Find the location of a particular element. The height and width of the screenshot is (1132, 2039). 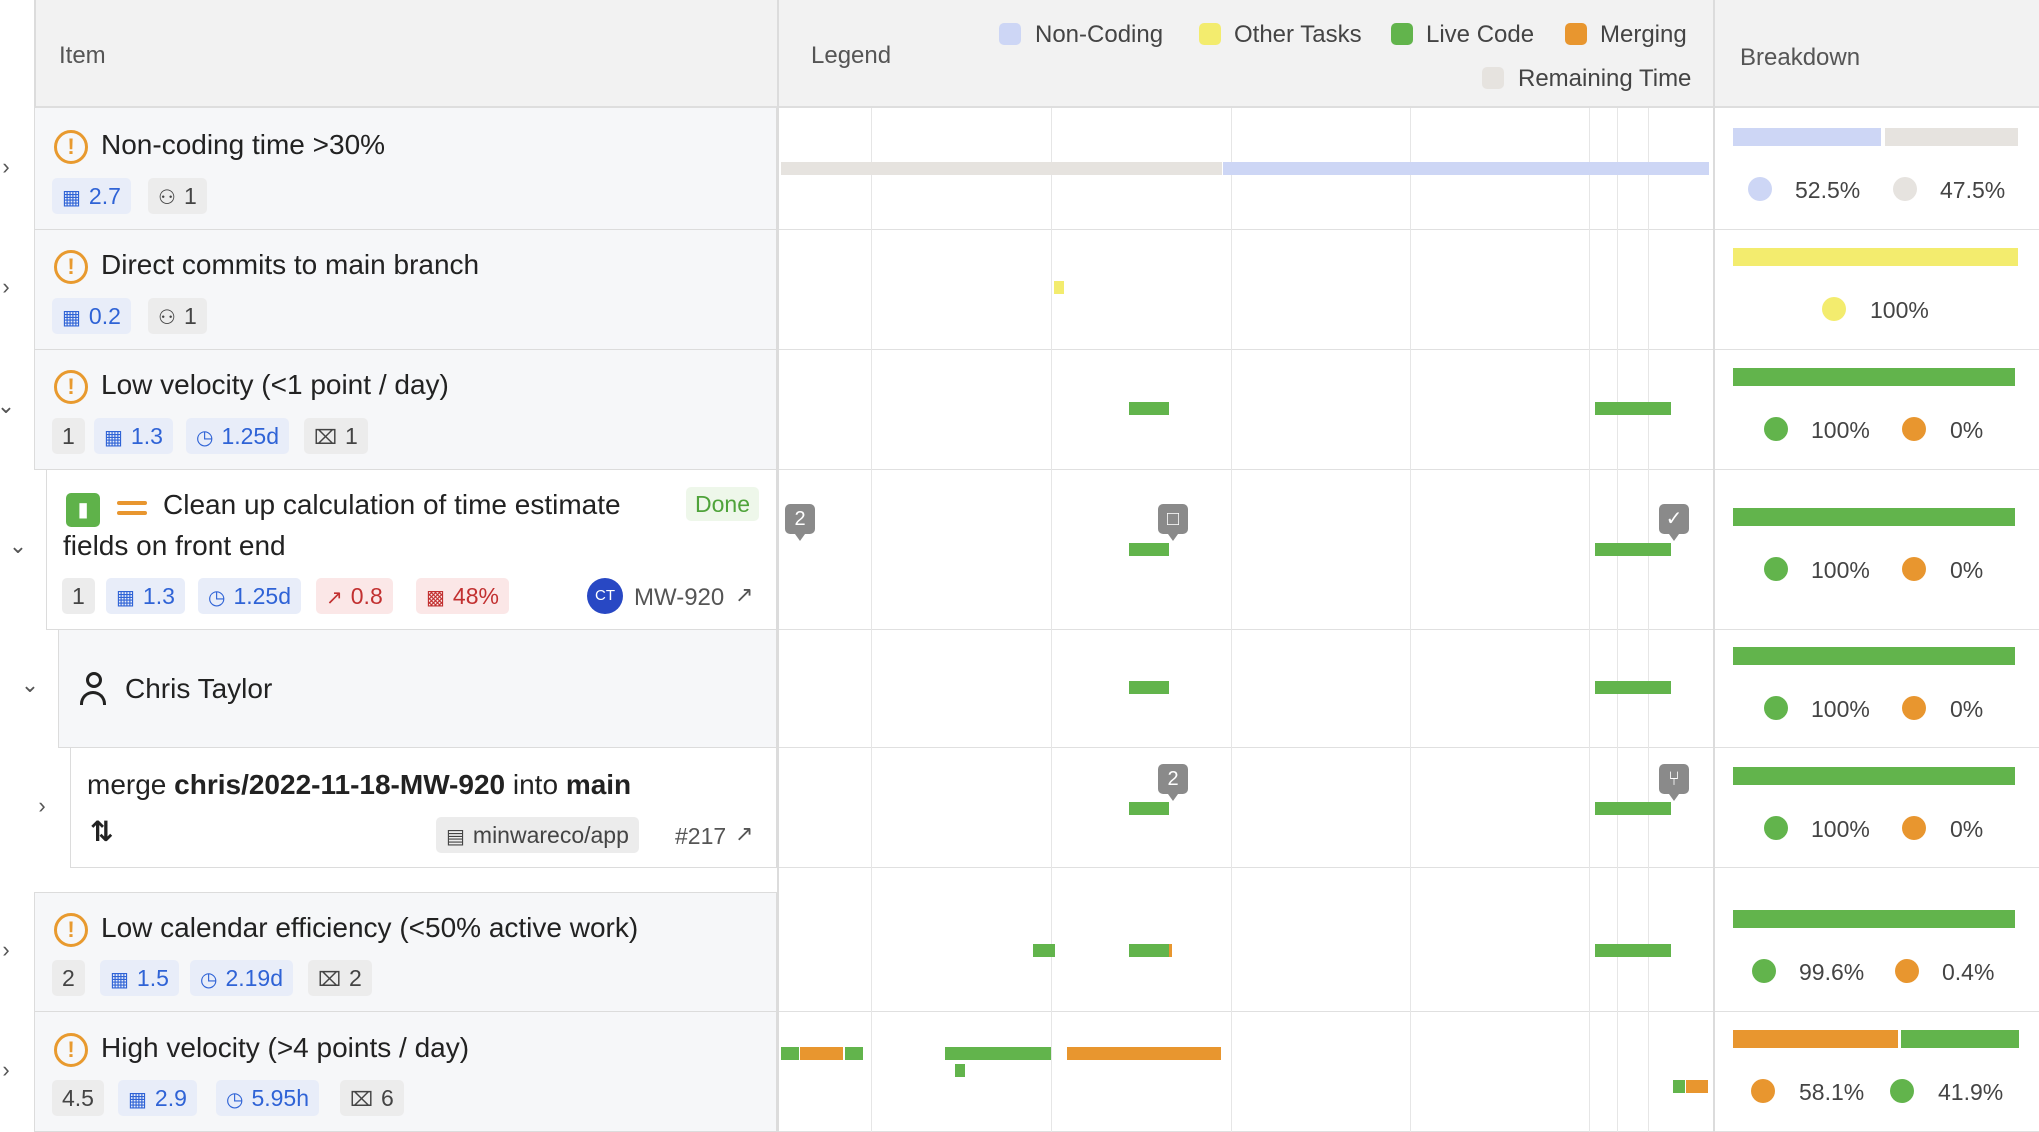

timeline-bar-remaining is located at coordinates (1001, 168).